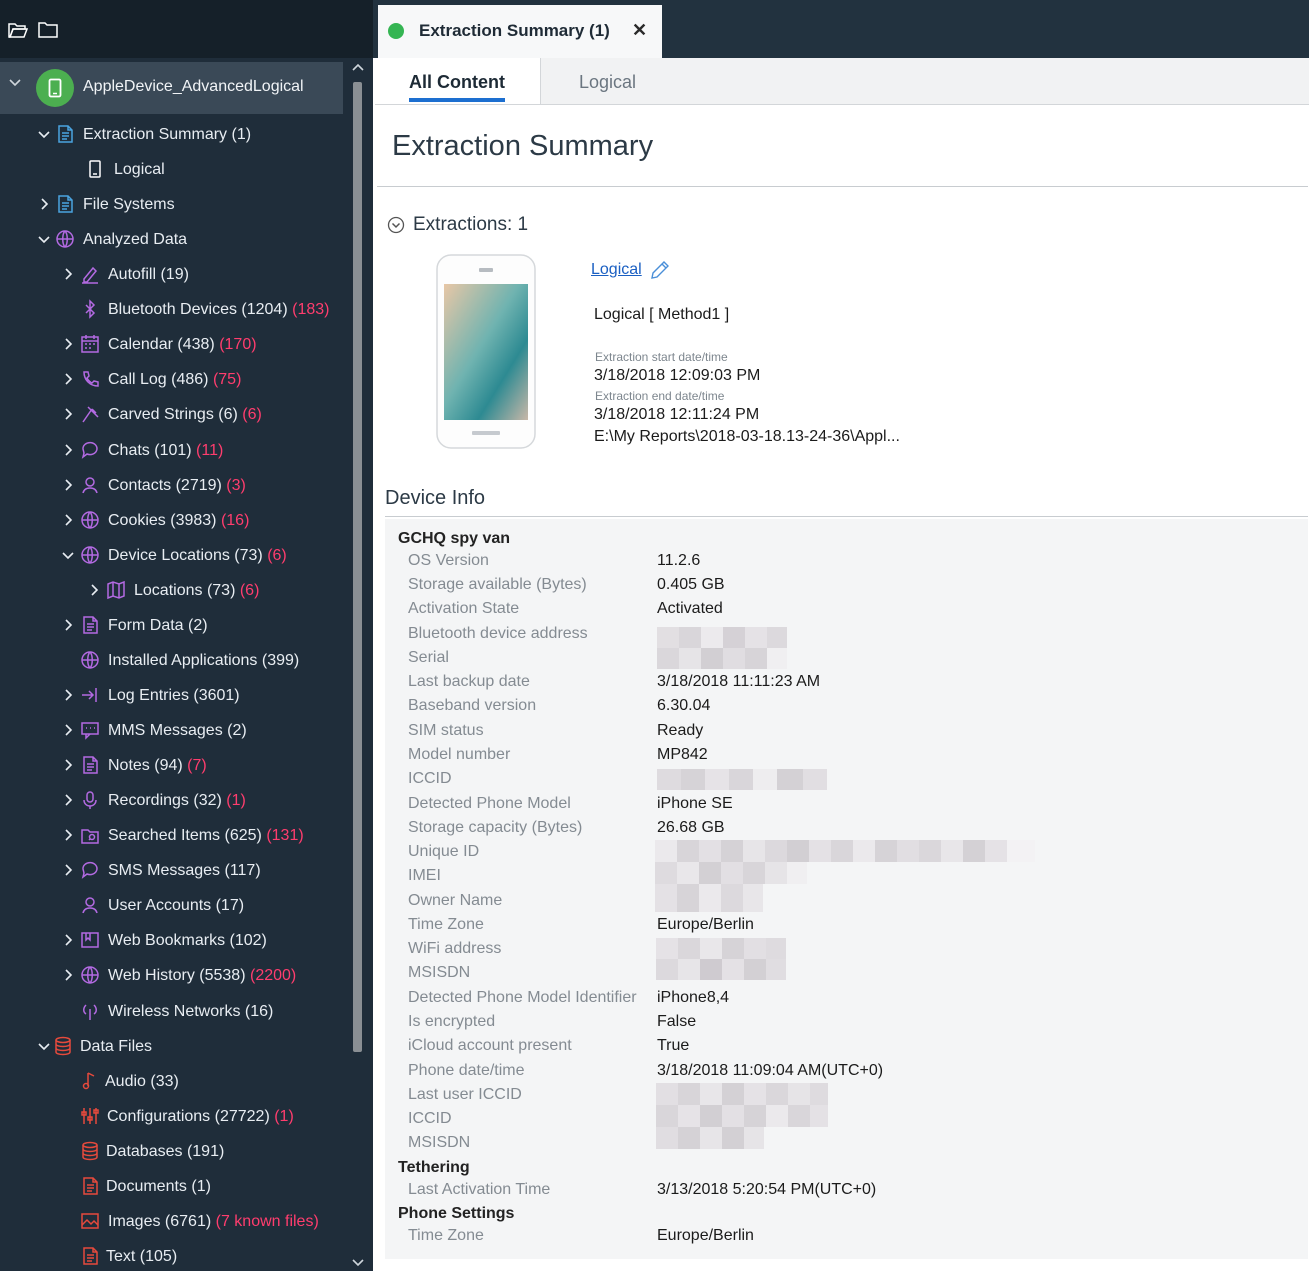 Image resolution: width=1309 pixels, height=1271 pixels. I want to click on tree-item-searched-items: Searched Items (625) (131), so click(171, 835).